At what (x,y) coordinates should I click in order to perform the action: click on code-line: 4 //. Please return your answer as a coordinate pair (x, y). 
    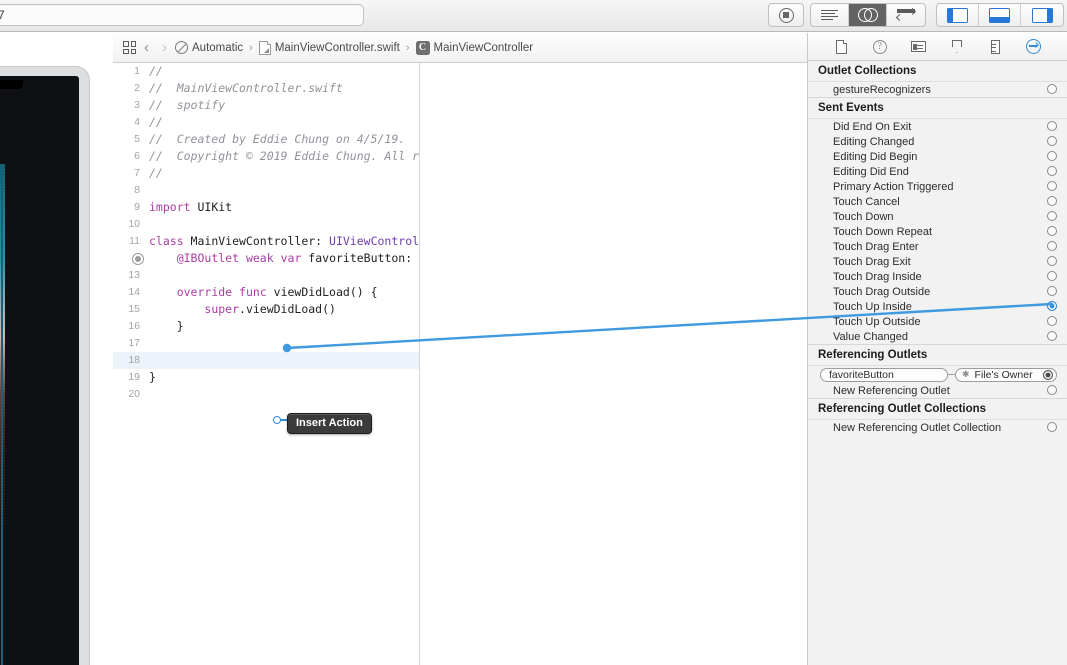
    Looking at the image, I should click on (266, 122).